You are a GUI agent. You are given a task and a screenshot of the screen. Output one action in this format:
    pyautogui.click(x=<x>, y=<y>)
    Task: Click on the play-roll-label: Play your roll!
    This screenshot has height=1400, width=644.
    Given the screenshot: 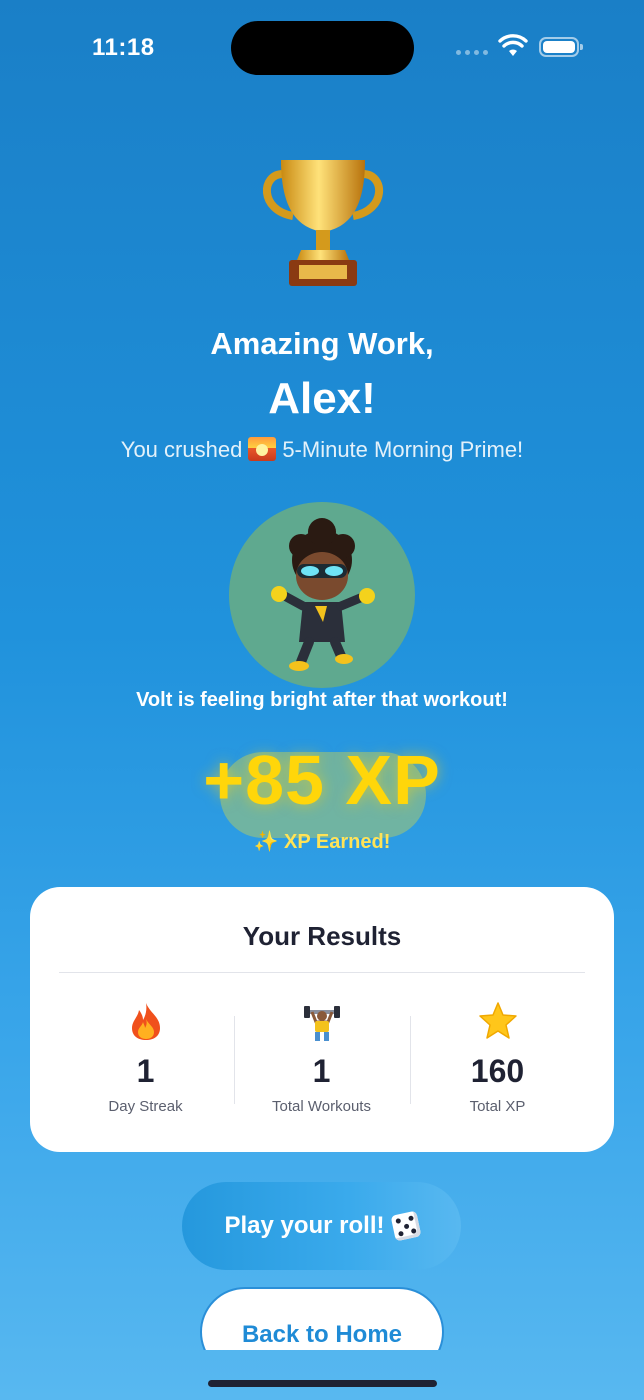 What is the action you would take?
    pyautogui.click(x=304, y=1225)
    